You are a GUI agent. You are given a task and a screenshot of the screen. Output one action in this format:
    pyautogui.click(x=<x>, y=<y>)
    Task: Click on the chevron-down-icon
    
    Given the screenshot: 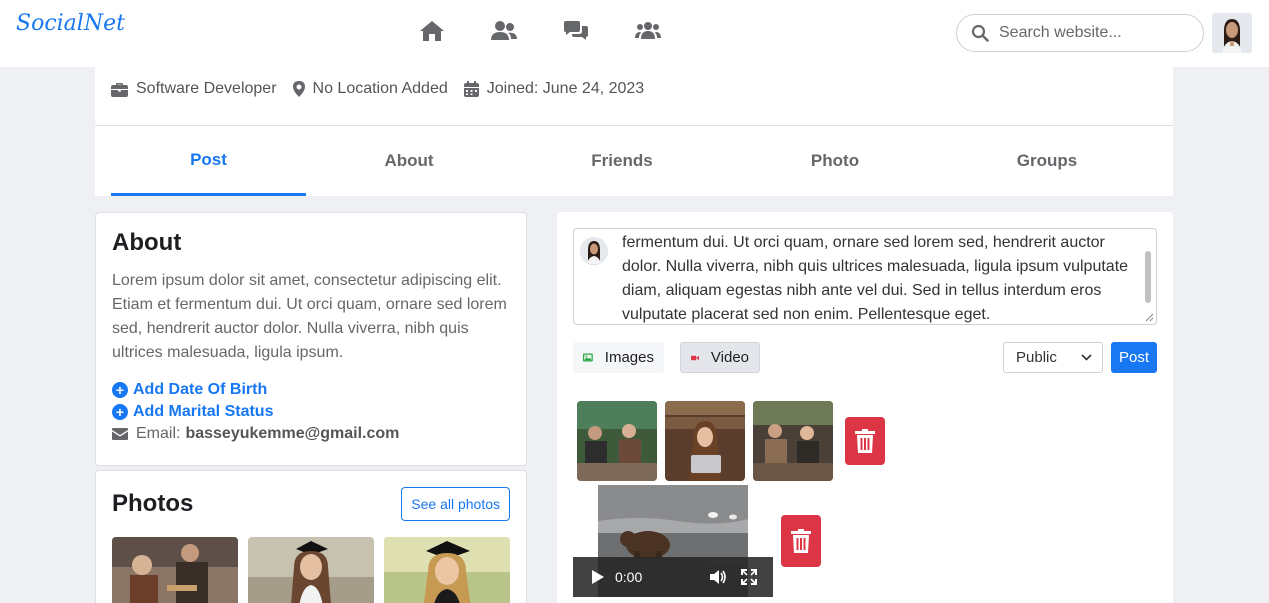 What is the action you would take?
    pyautogui.click(x=1086, y=357)
    